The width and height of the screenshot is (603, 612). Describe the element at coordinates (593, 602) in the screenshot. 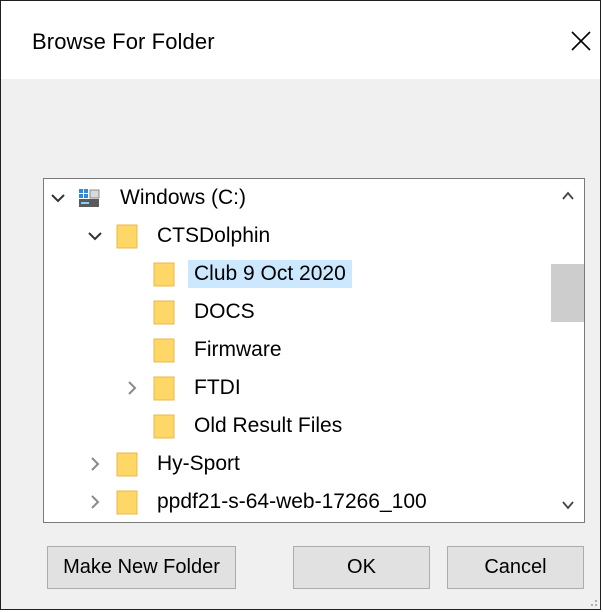

I see `resize-grip-icon` at that location.